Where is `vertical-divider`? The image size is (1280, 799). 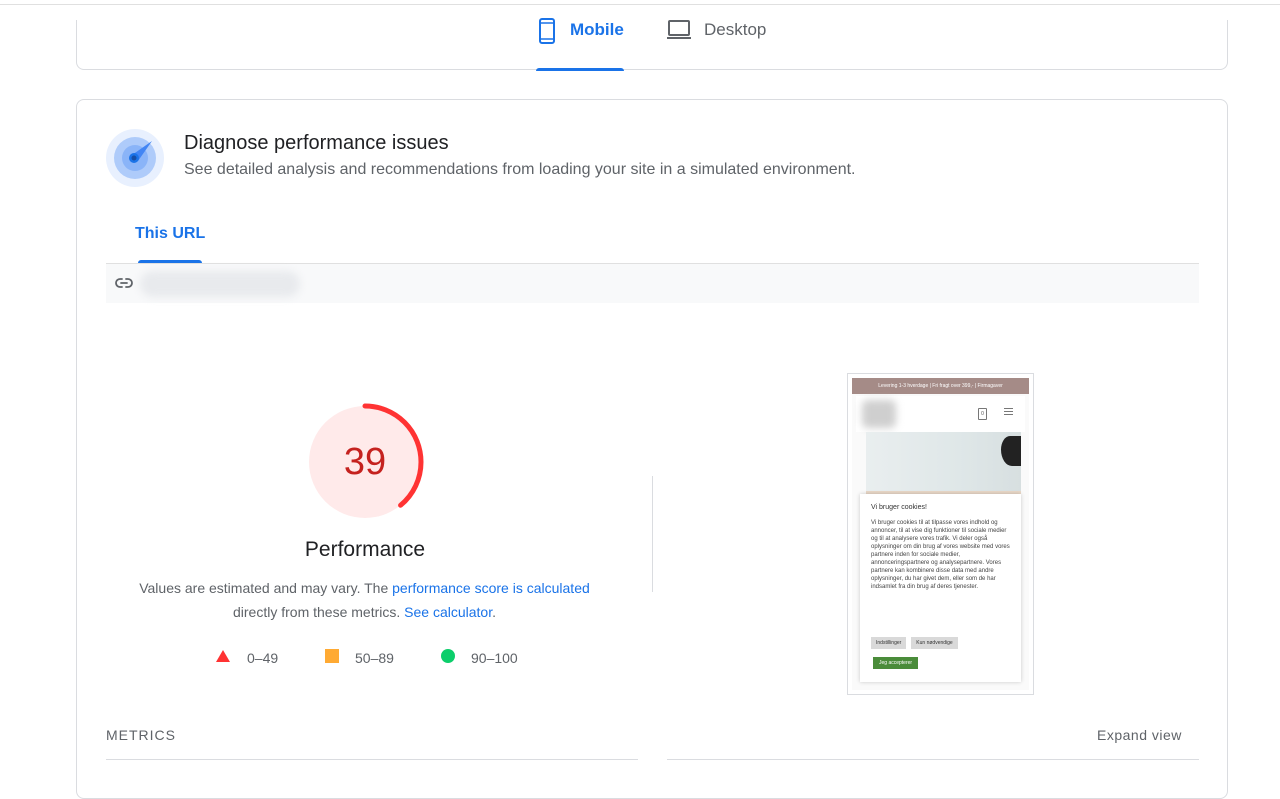
vertical-divider is located at coordinates (652, 534).